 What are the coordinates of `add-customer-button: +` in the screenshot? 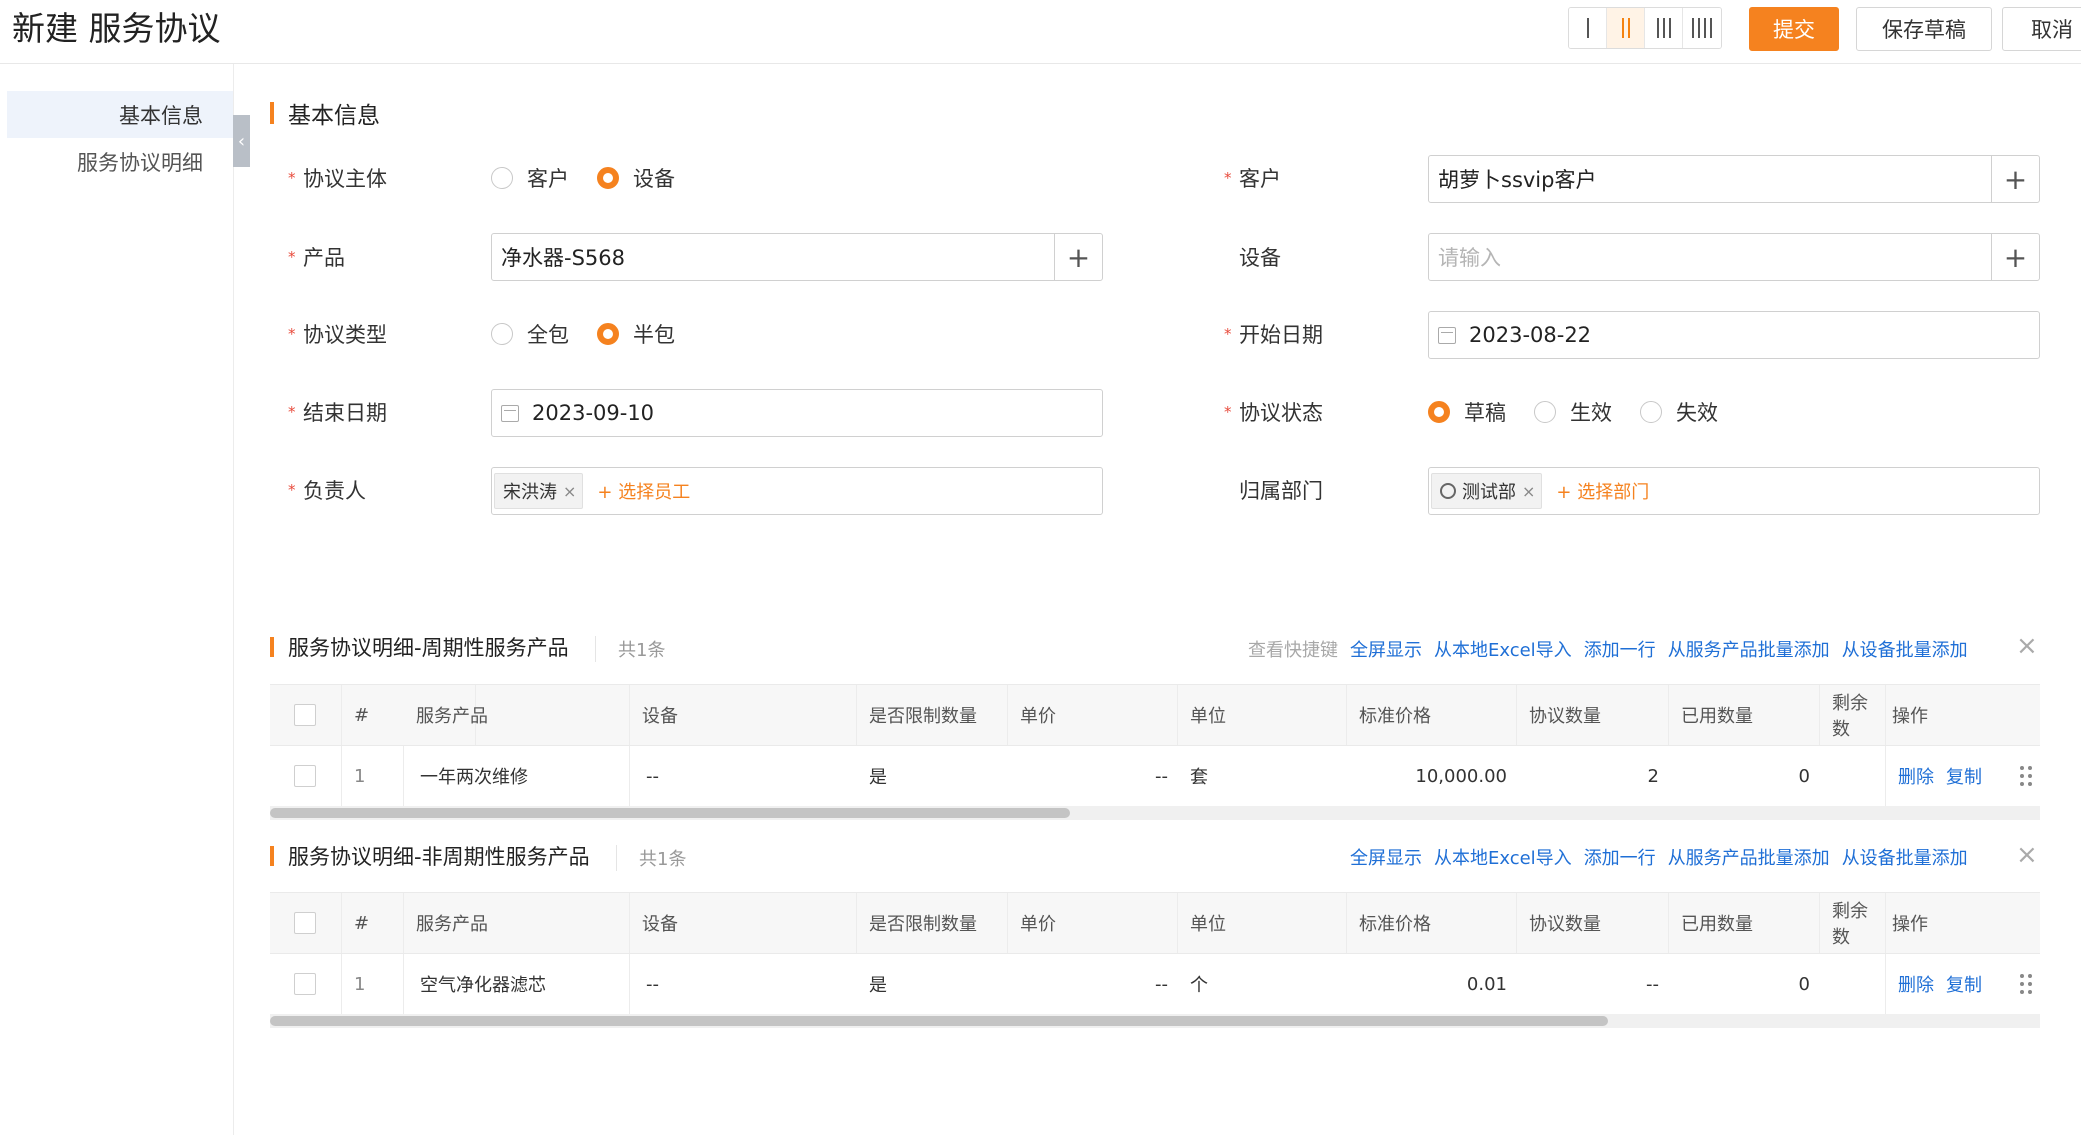 It's located at (2015, 179).